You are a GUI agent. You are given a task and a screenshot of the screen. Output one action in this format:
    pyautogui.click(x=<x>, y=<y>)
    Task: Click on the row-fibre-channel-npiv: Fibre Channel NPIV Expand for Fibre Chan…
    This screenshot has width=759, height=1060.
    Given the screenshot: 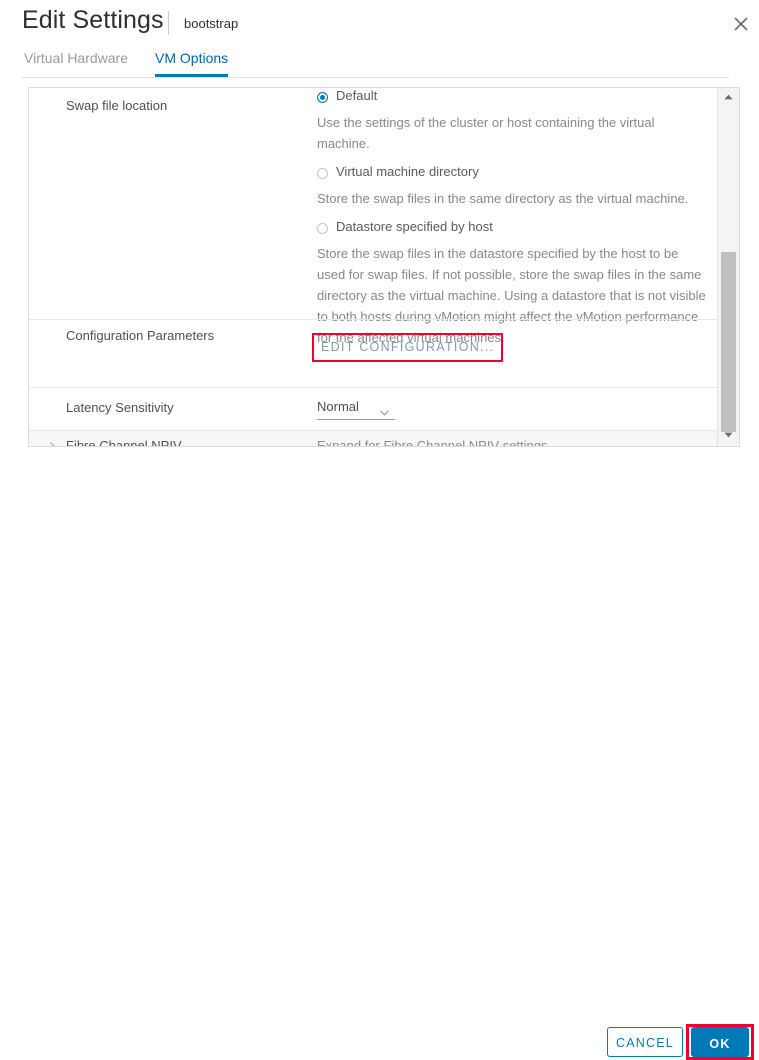 What is the action you would take?
    pyautogui.click(x=373, y=438)
    